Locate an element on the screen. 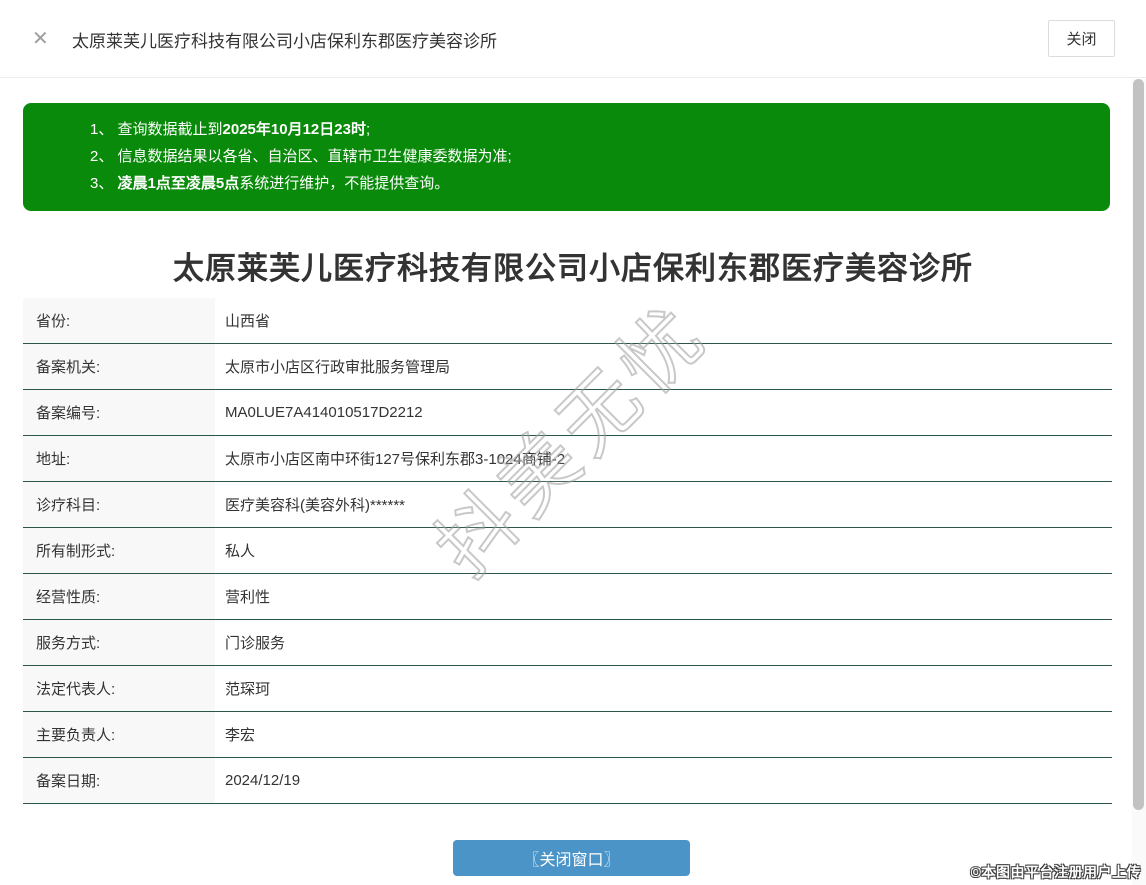 The height and width of the screenshot is (885, 1146). modal-header: ✕ 太原莱芙儿医疗科技有限公司小店保利东郡医疗美容诊所 关闭 is located at coordinates (573, 39).